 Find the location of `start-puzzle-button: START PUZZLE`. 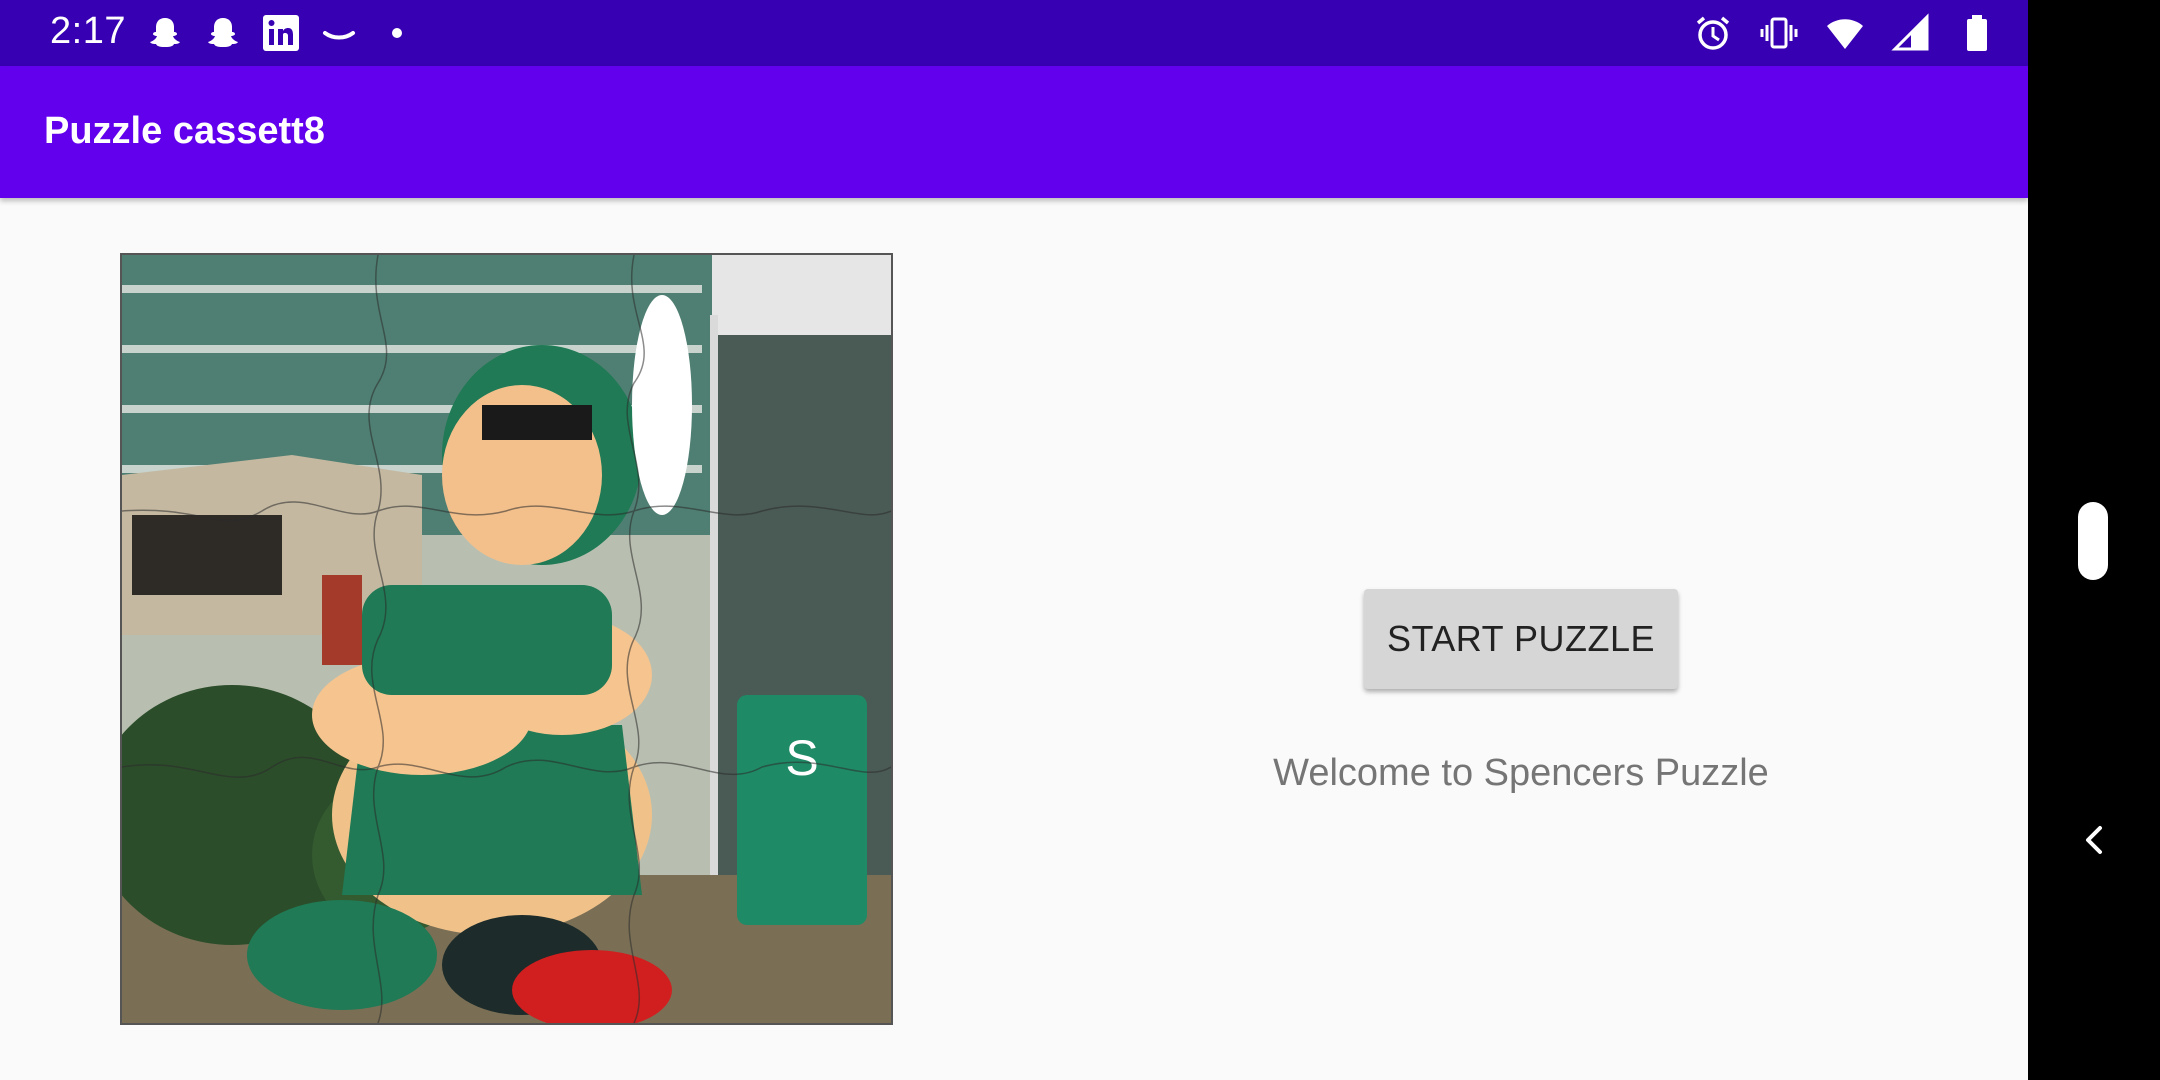

start-puzzle-button: START PUZZLE is located at coordinates (1521, 639).